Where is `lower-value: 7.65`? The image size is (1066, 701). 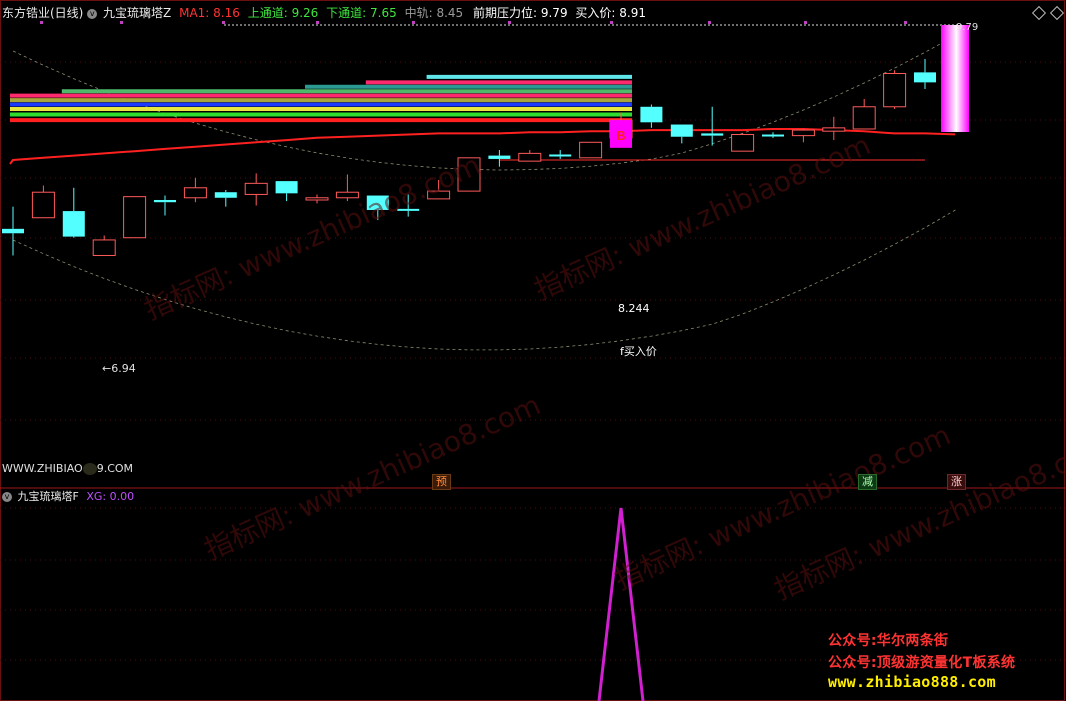 lower-value: 7.65 is located at coordinates (383, 13).